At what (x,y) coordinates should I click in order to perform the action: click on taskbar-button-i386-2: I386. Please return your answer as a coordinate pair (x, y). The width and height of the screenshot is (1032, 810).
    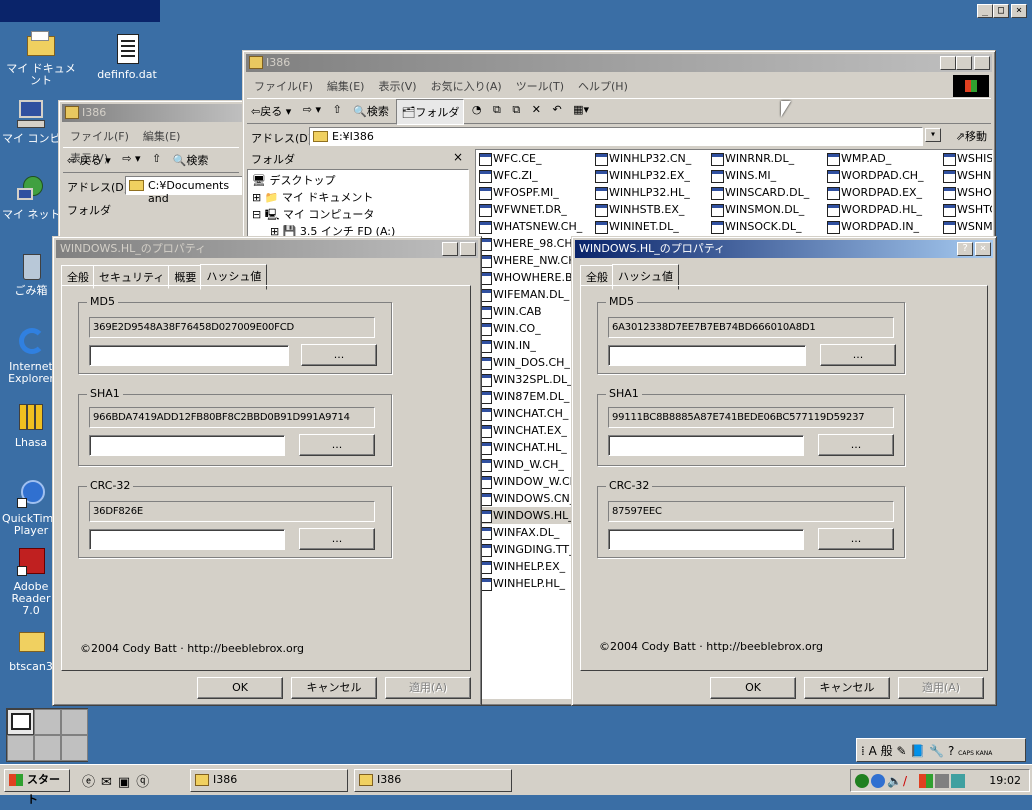
    Looking at the image, I should click on (433, 780).